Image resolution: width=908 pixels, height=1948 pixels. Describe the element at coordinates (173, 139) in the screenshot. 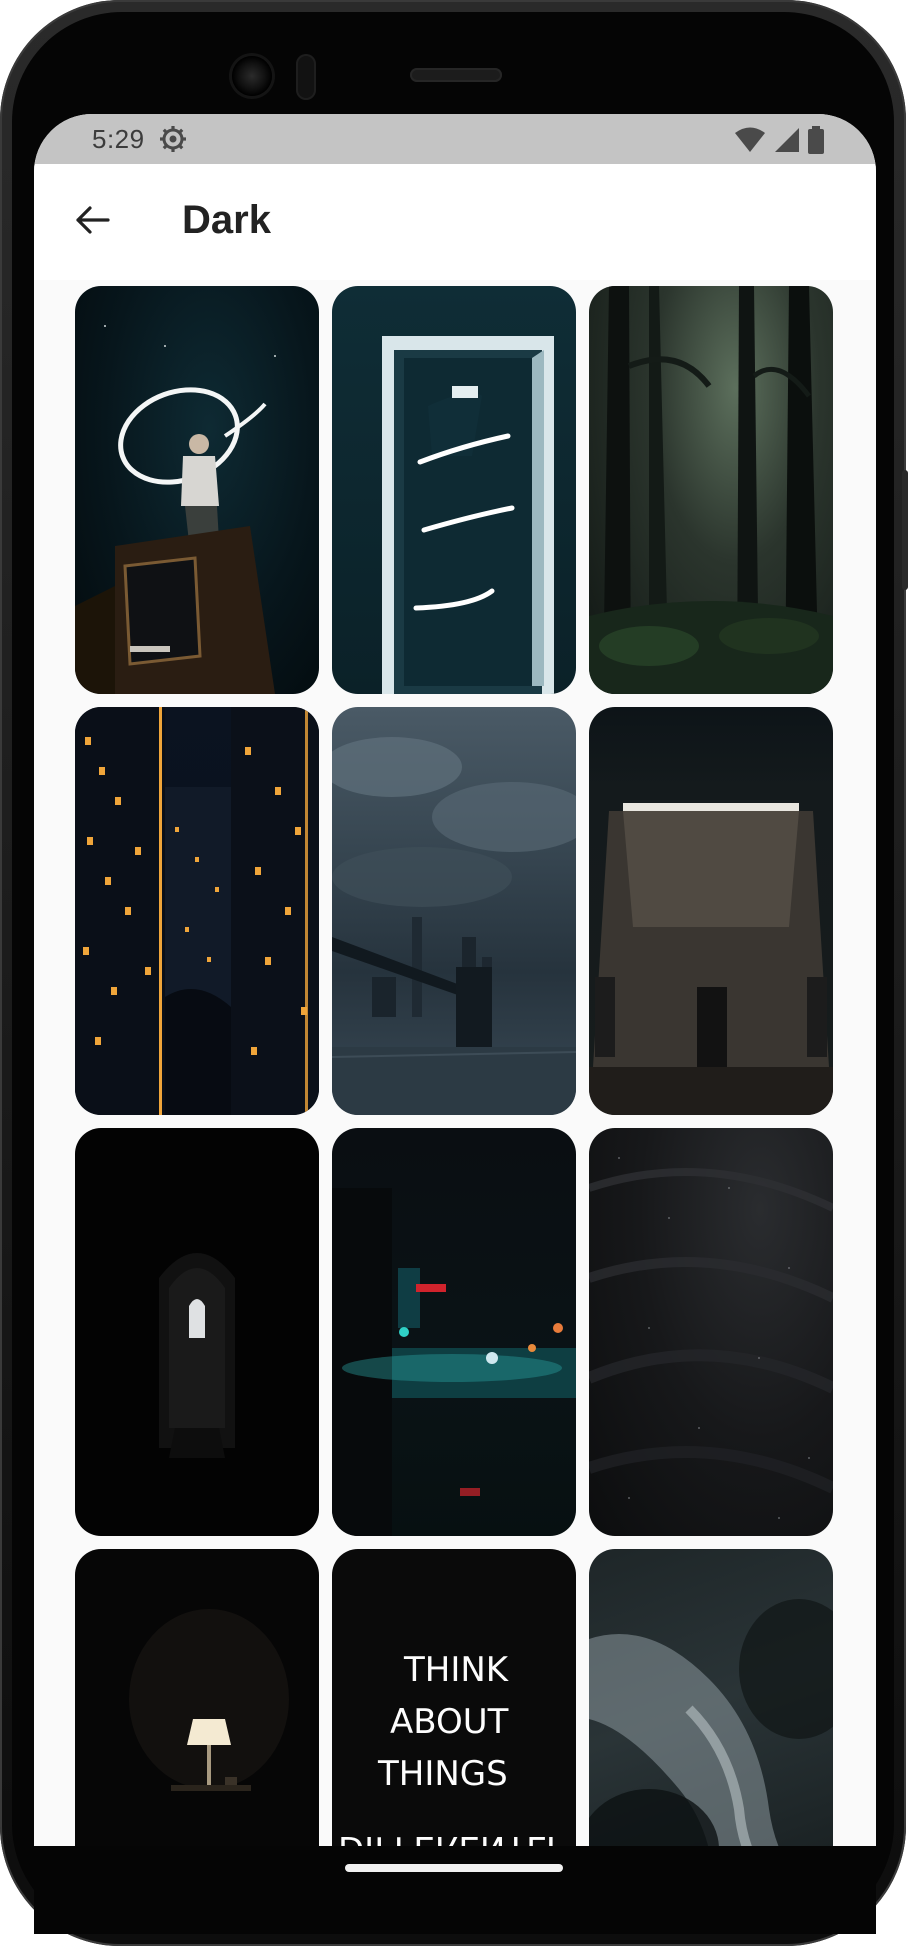

I see `gear-icon` at that location.